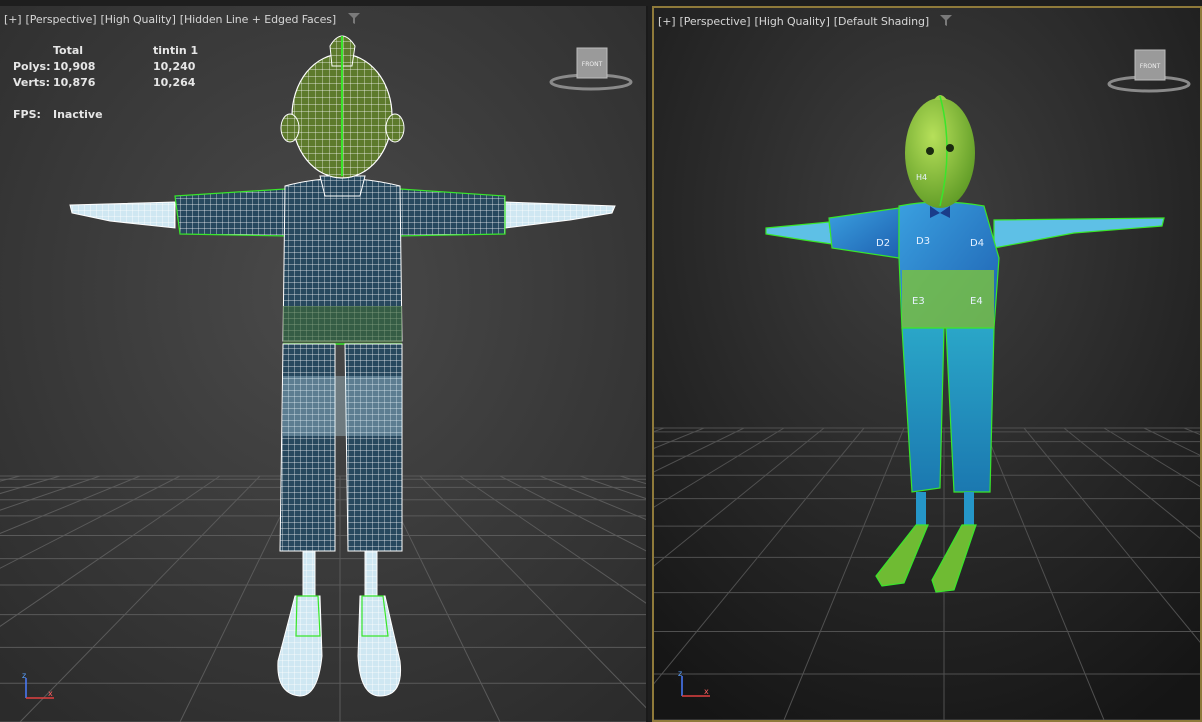  Describe the element at coordinates (78, 114) in the screenshot. I see `fps-value: Inactive` at that location.